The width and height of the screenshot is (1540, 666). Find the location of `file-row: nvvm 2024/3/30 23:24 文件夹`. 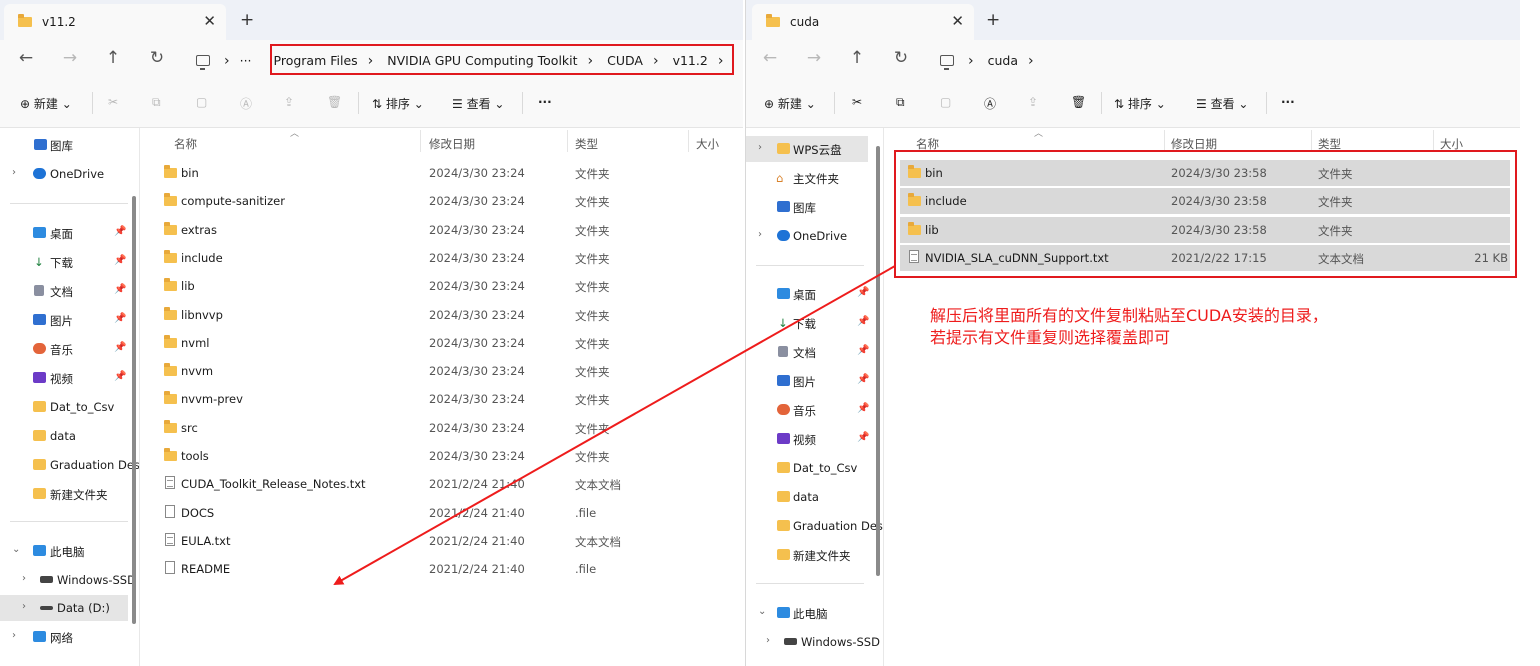

file-row: nvvm 2024/3/30 23:24 文件夹 is located at coordinates (449, 371).